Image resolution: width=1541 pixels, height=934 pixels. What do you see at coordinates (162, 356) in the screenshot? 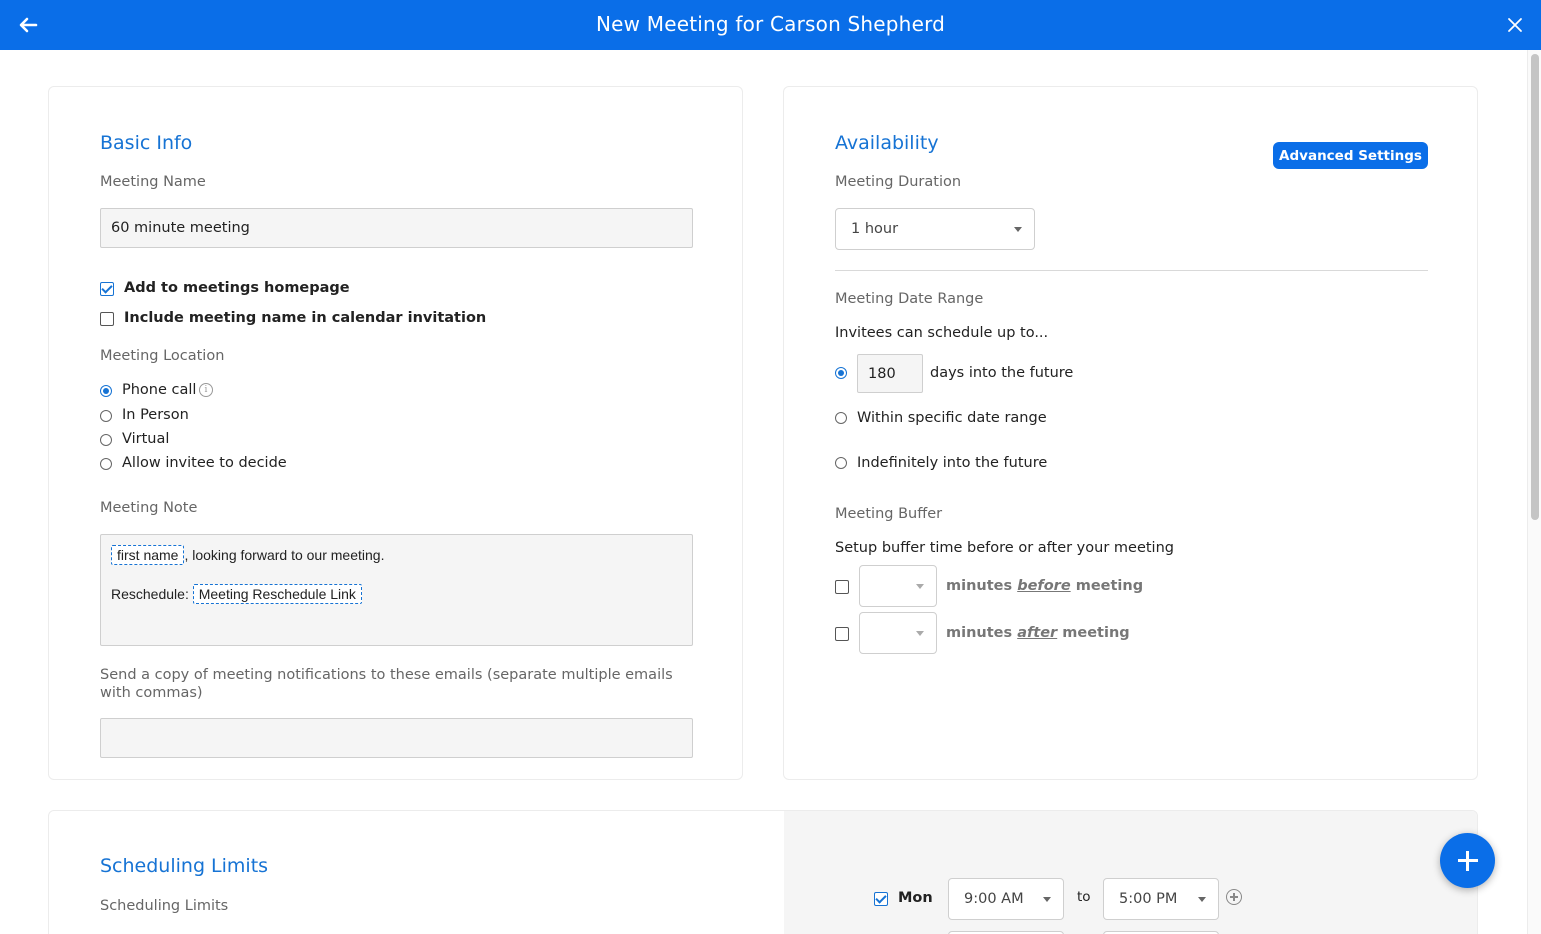
I see `meeting-location-label: Meeting Location` at bounding box center [162, 356].